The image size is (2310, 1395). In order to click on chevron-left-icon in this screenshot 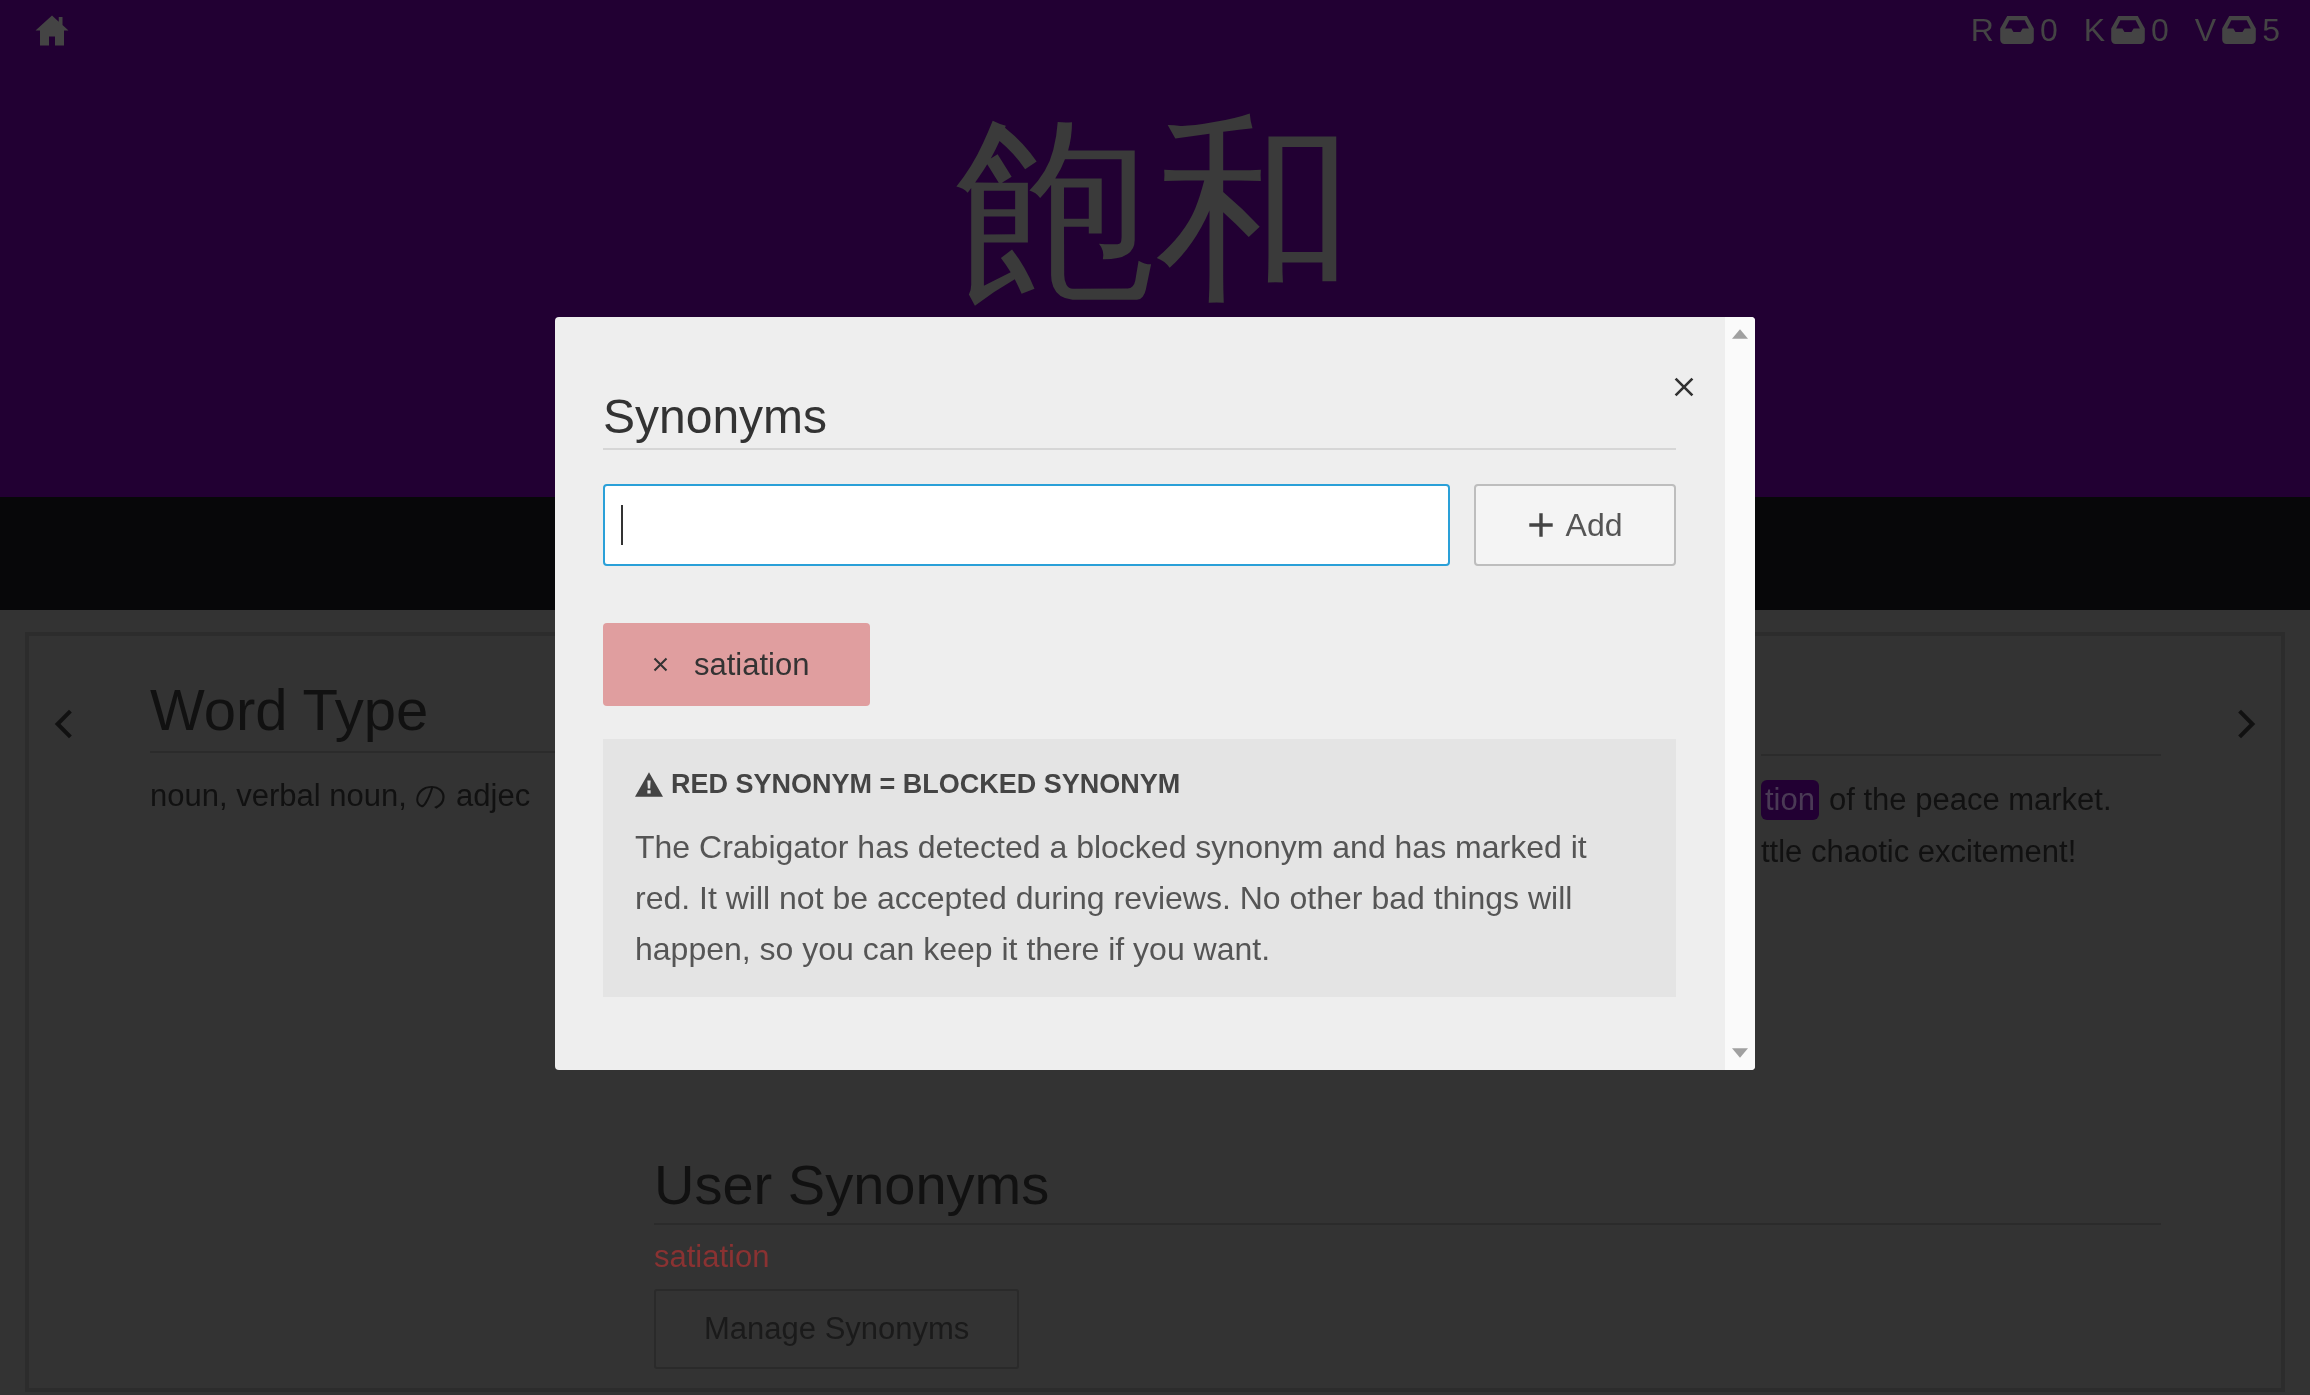, I will do `click(64, 724)`.